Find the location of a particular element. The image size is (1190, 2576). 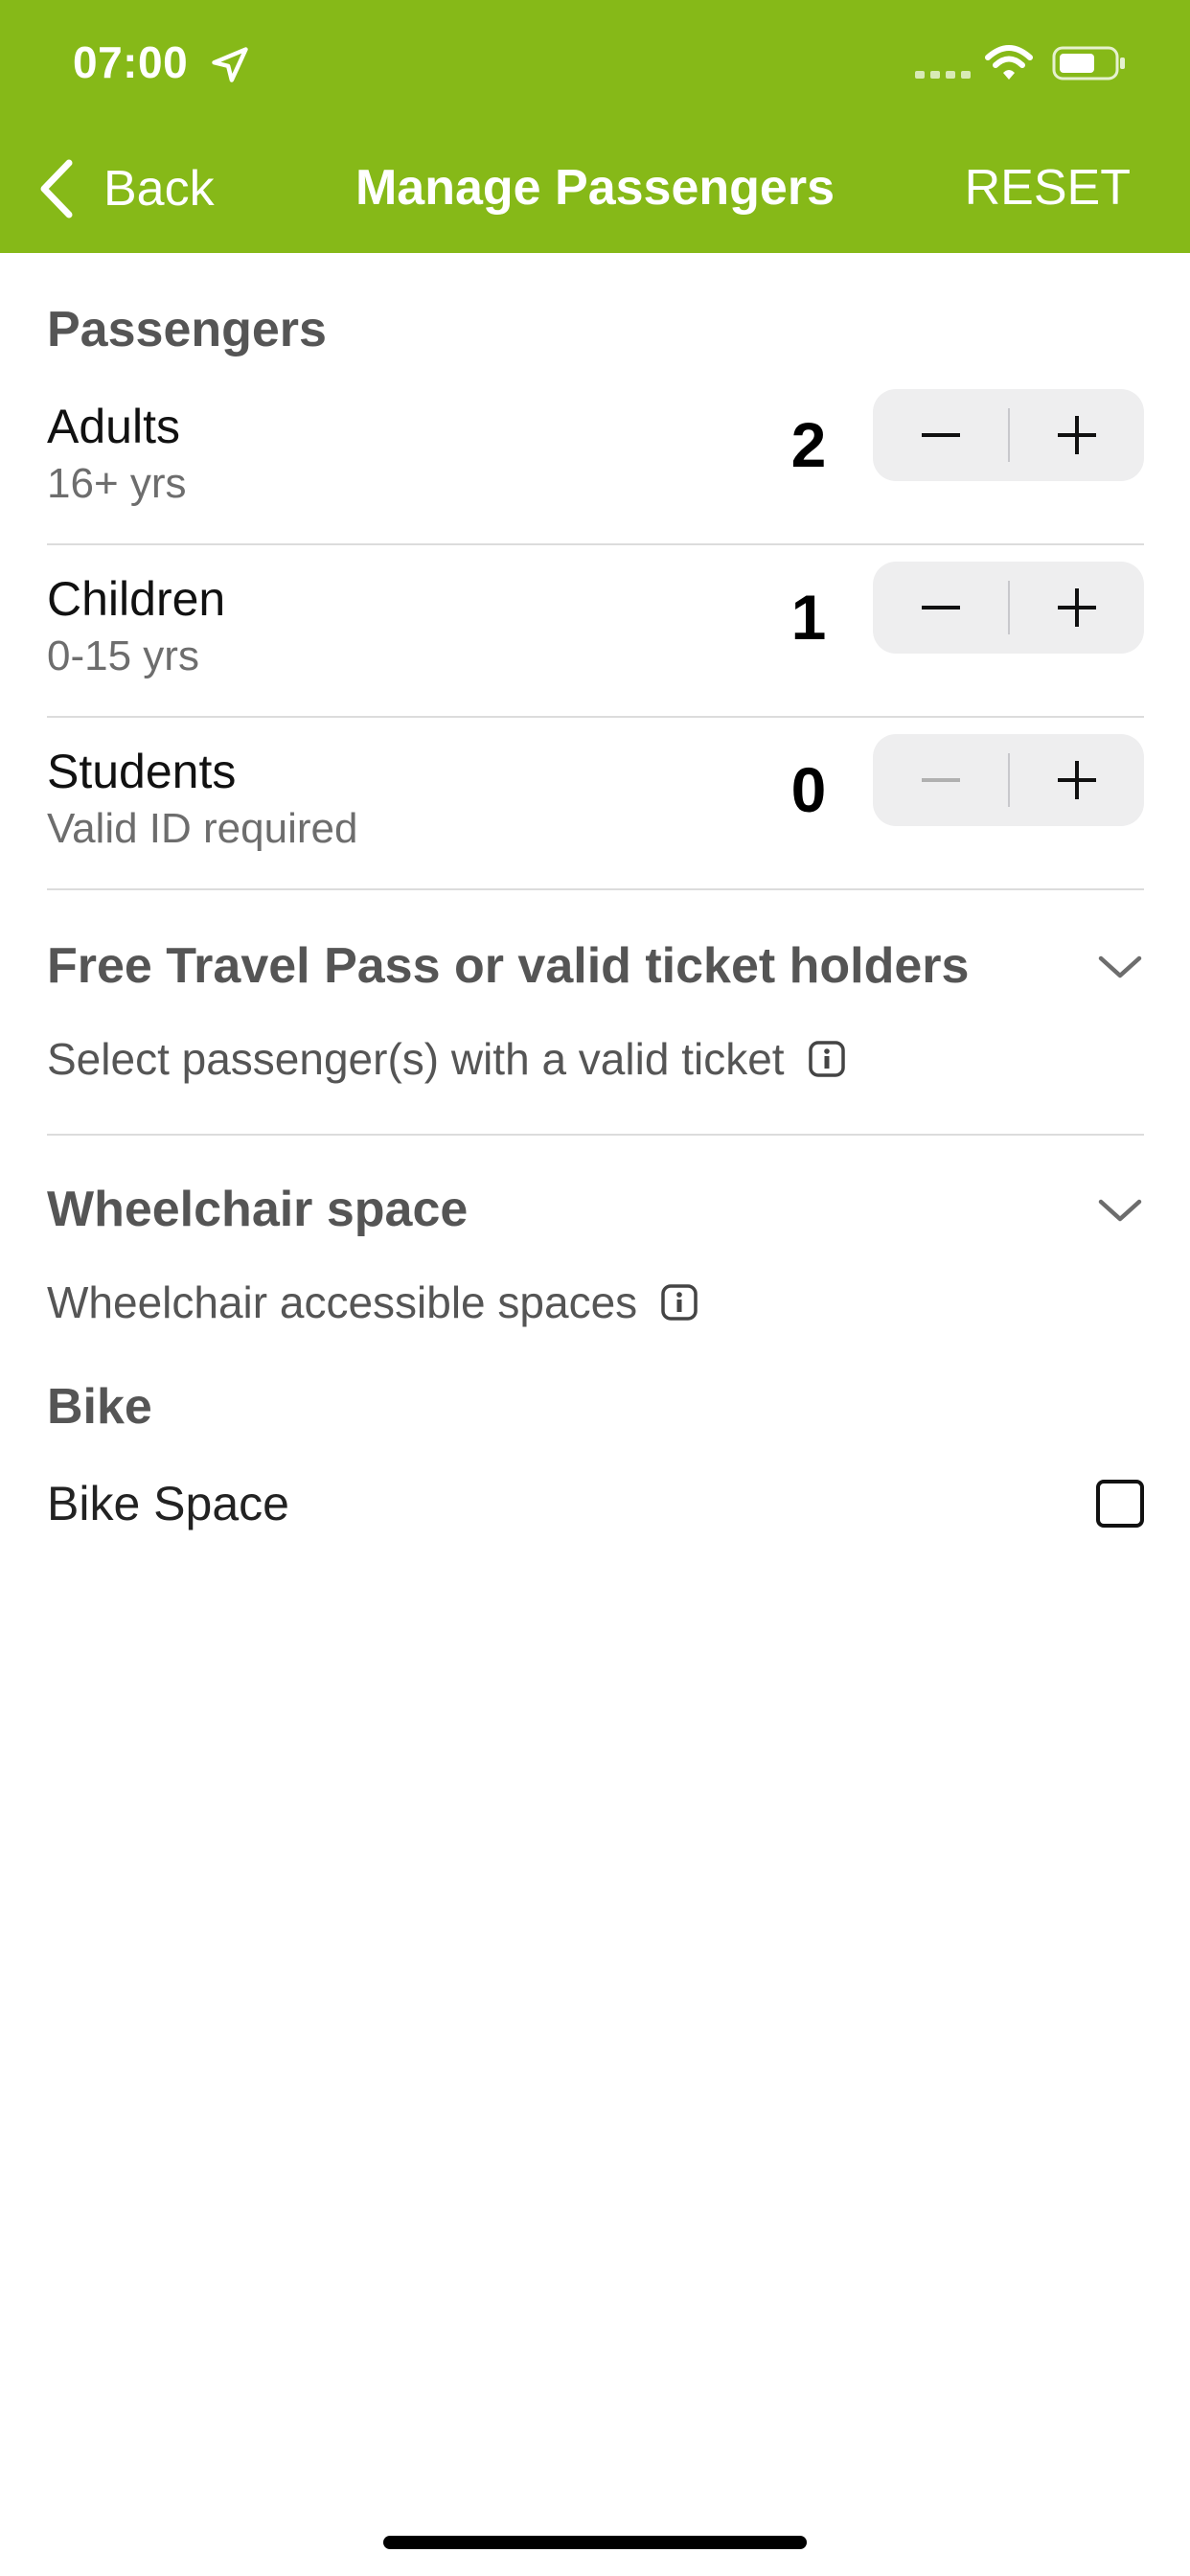

children-increment-button is located at coordinates (1076, 608).